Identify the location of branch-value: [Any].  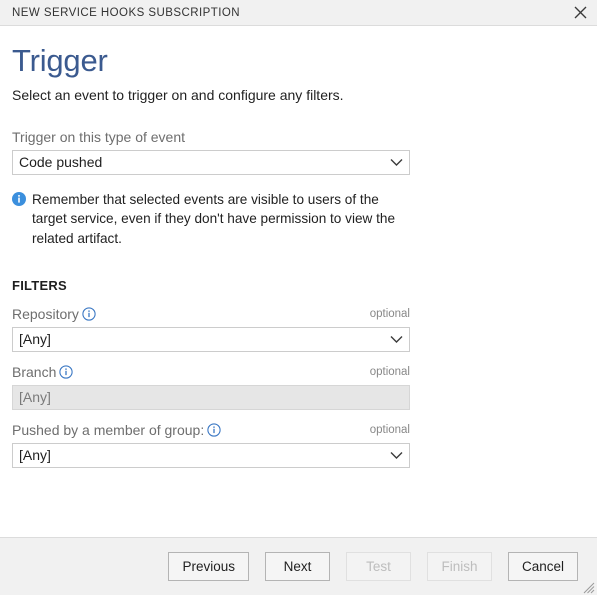
(35, 397).